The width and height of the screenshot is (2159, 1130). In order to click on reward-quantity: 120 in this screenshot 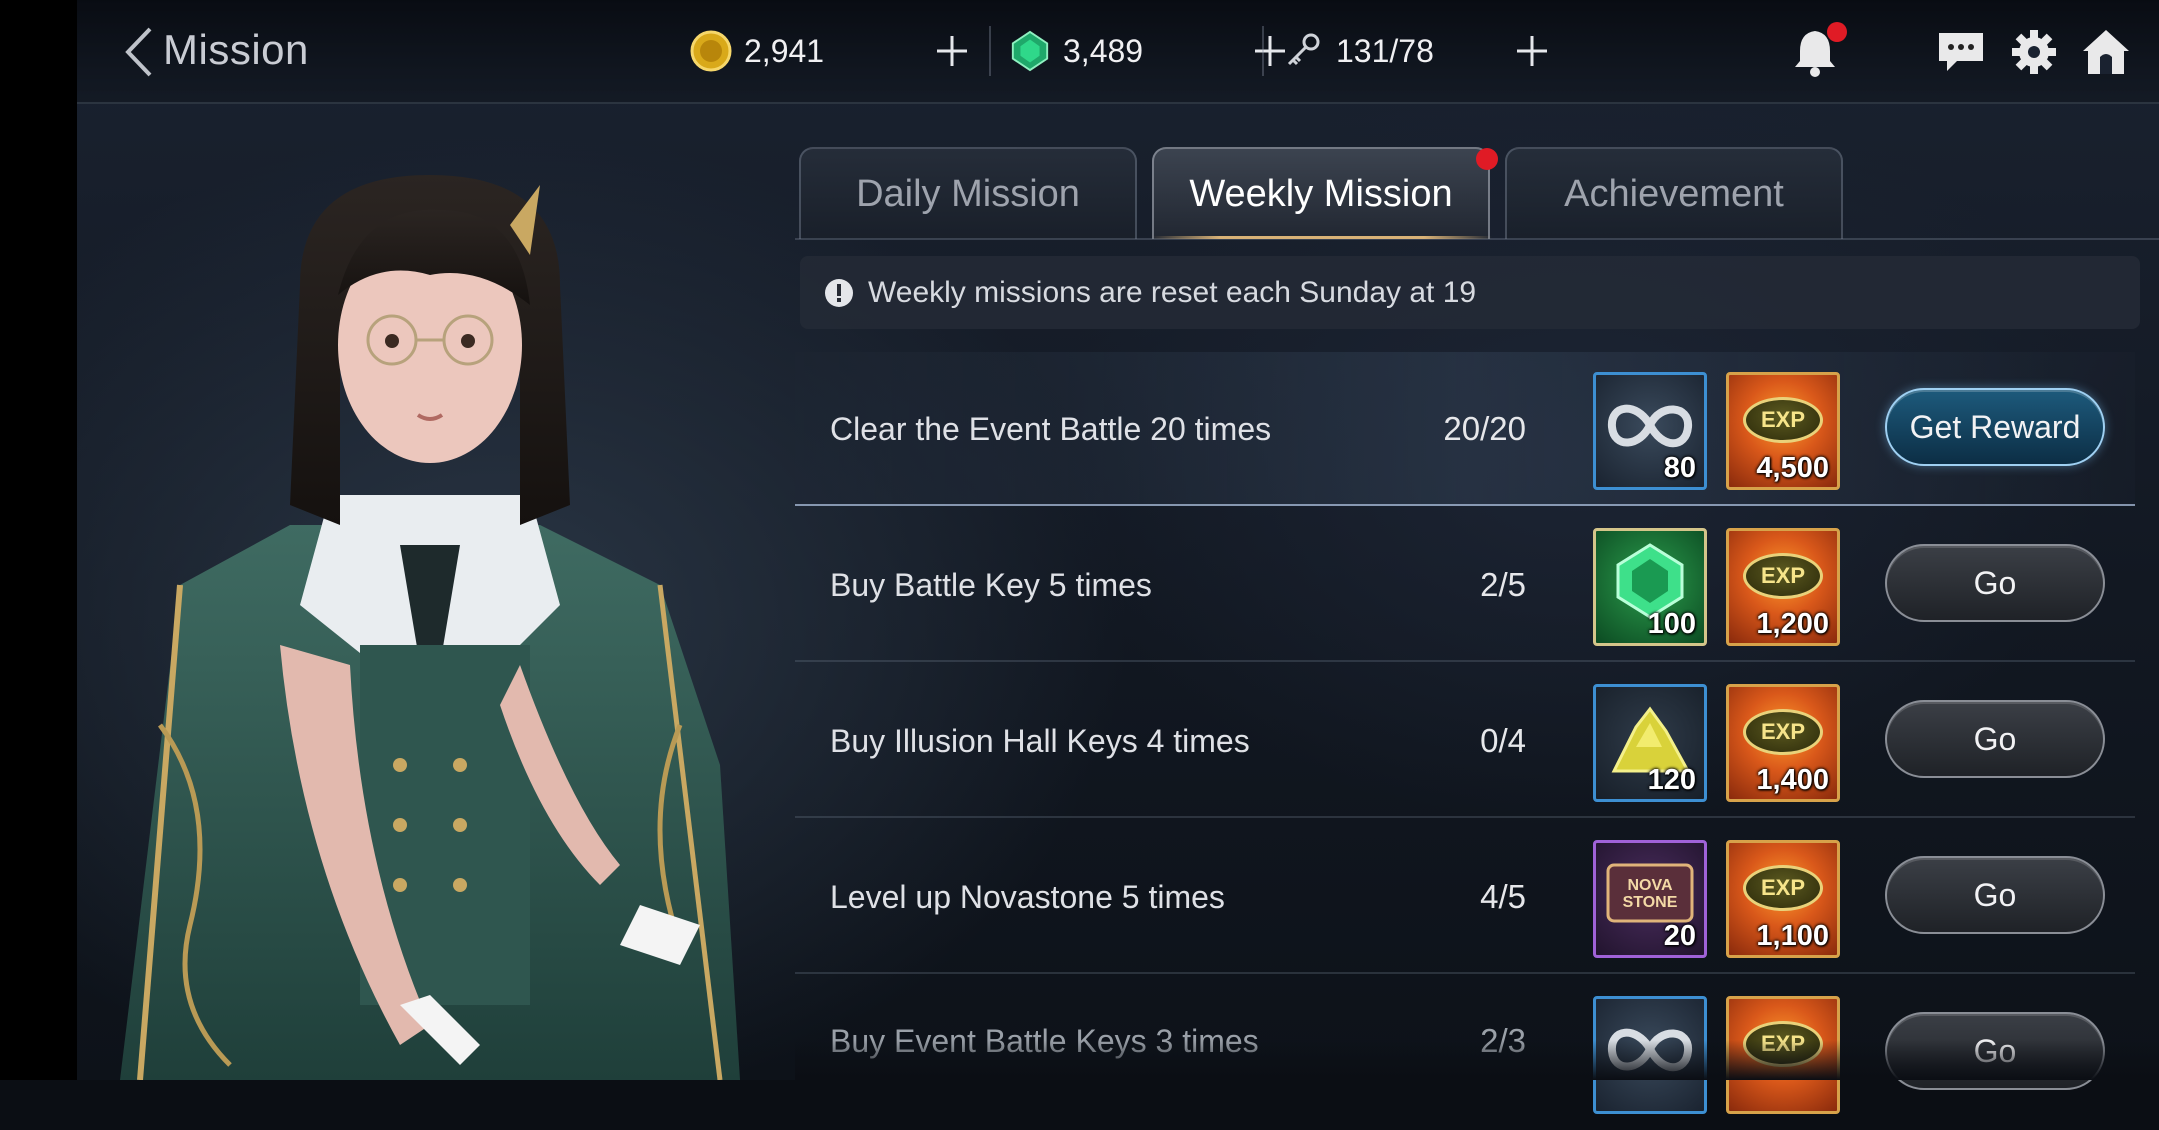, I will do `click(1671, 780)`.